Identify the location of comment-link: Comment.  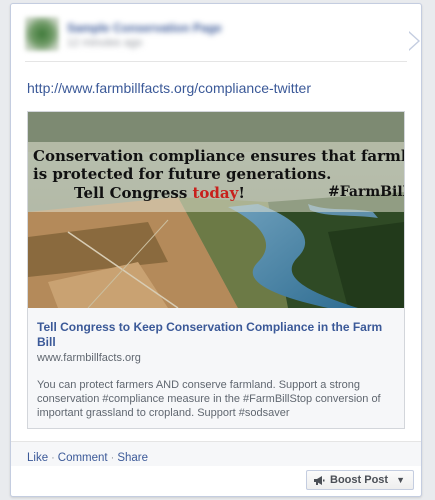
(83, 458).